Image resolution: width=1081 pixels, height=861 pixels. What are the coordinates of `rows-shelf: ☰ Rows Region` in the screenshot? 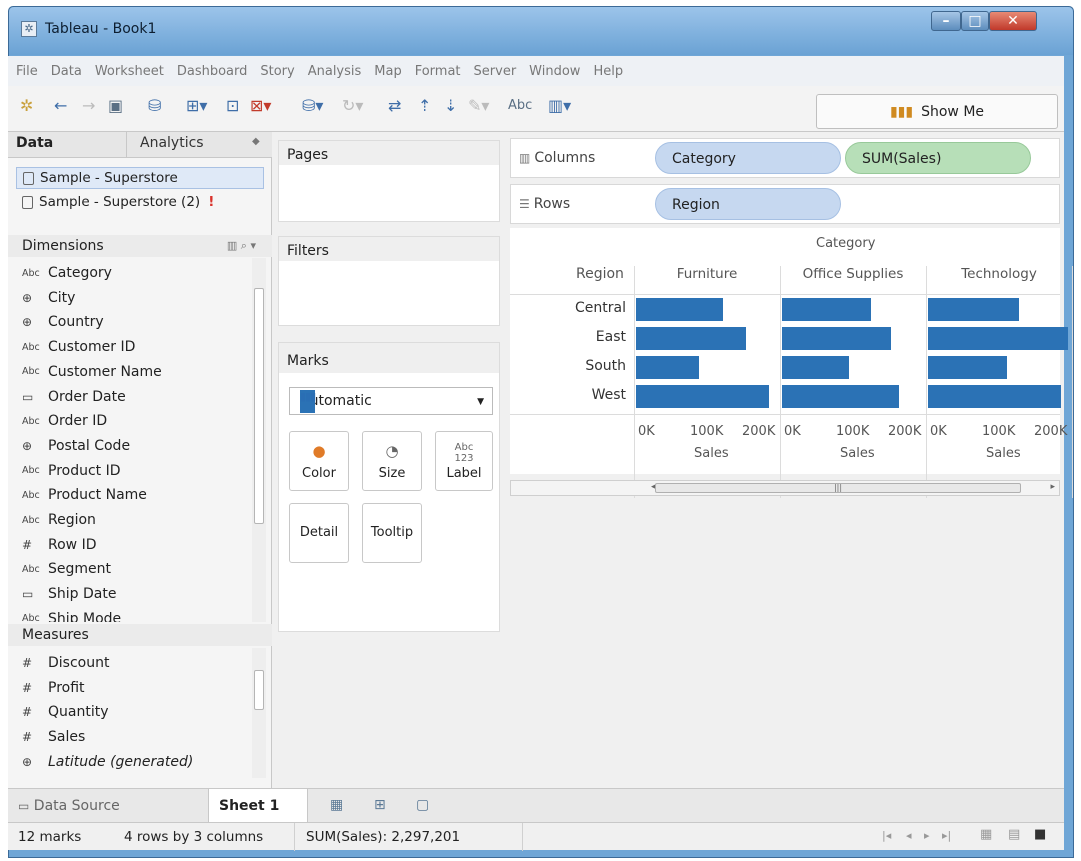 It's located at (785, 204).